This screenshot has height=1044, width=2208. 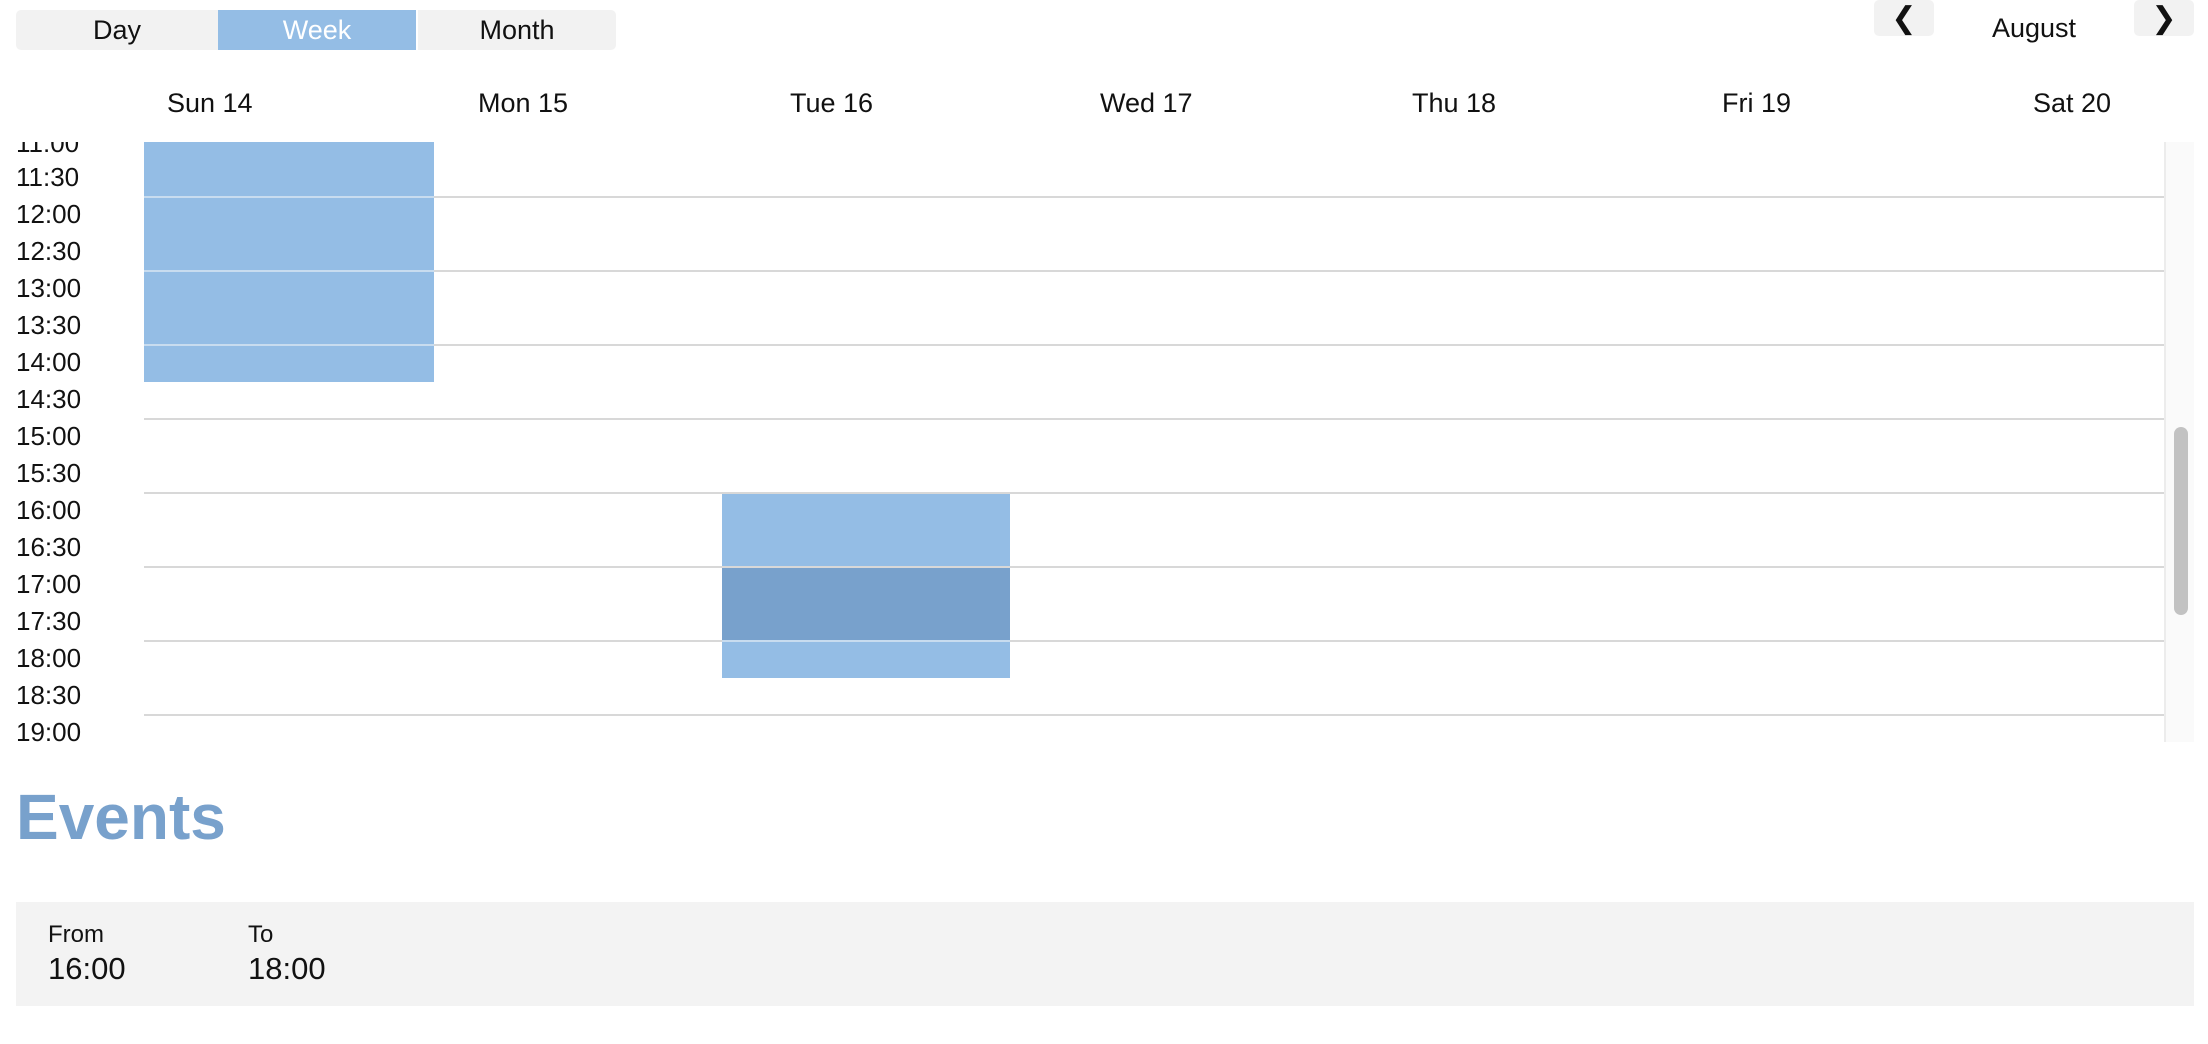 What do you see at coordinates (76, 934) in the screenshot?
I see `from-label: From` at bounding box center [76, 934].